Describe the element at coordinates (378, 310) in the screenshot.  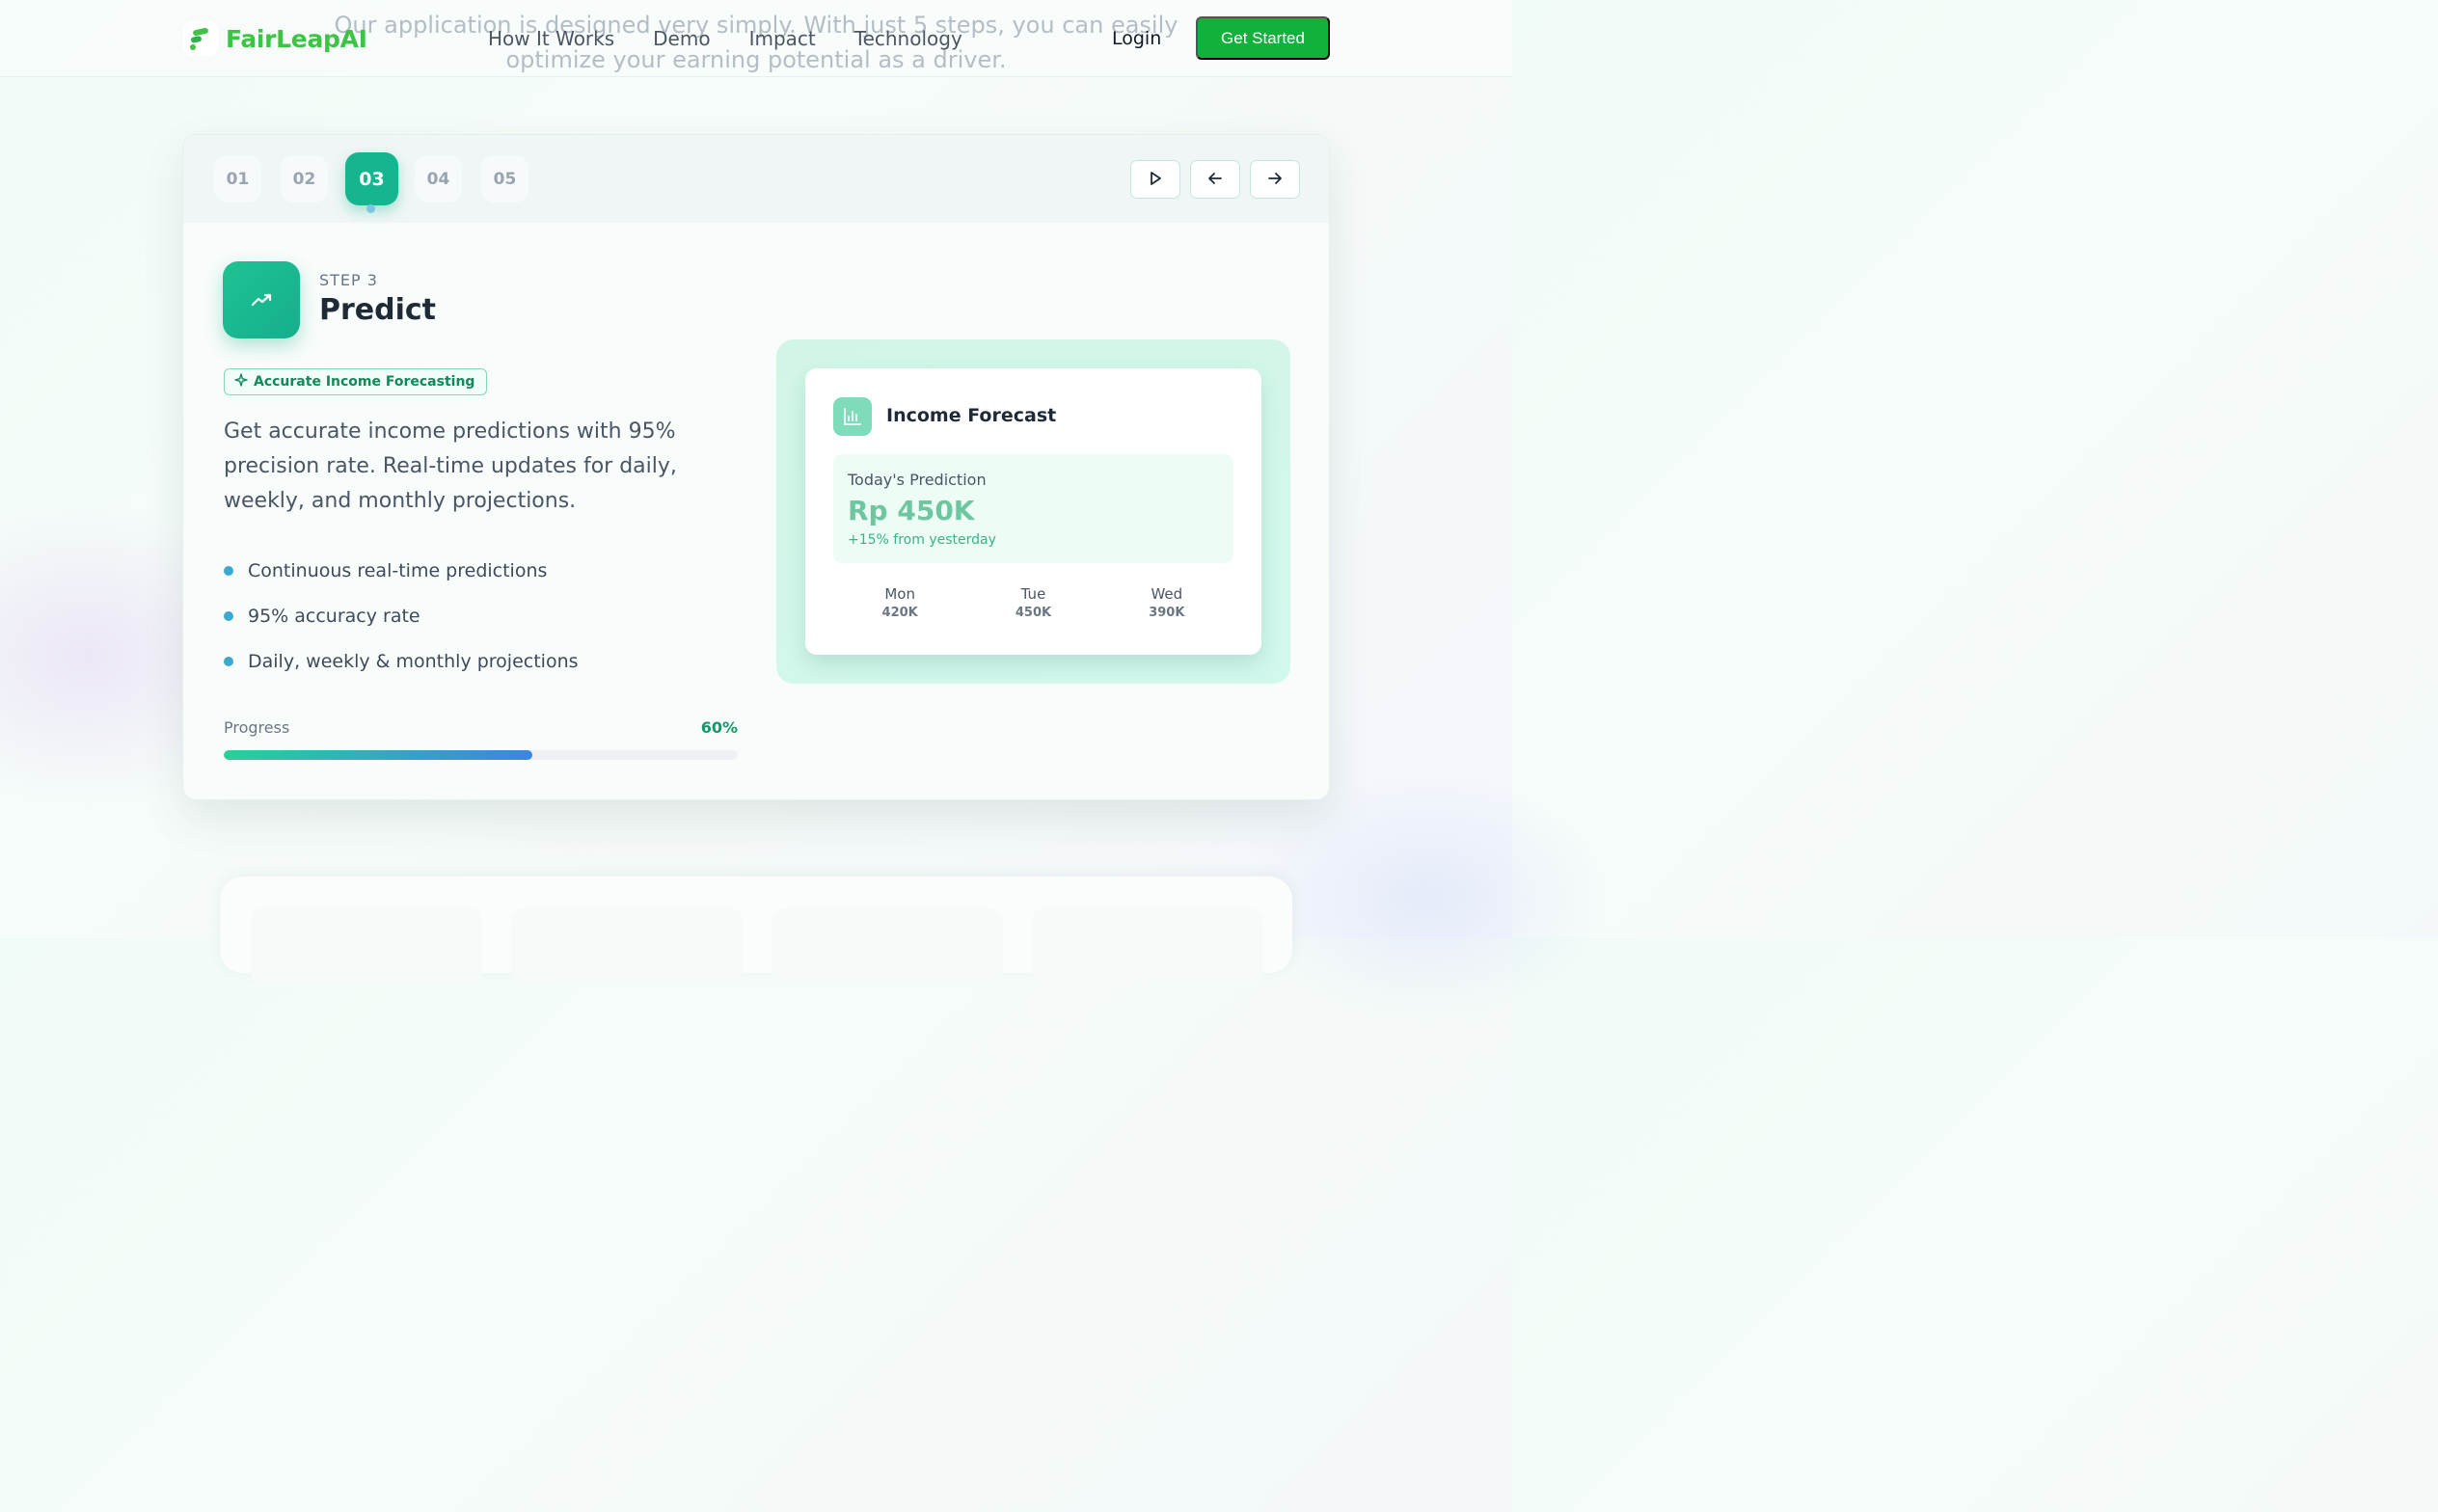
I see `step-title: Predict` at that location.